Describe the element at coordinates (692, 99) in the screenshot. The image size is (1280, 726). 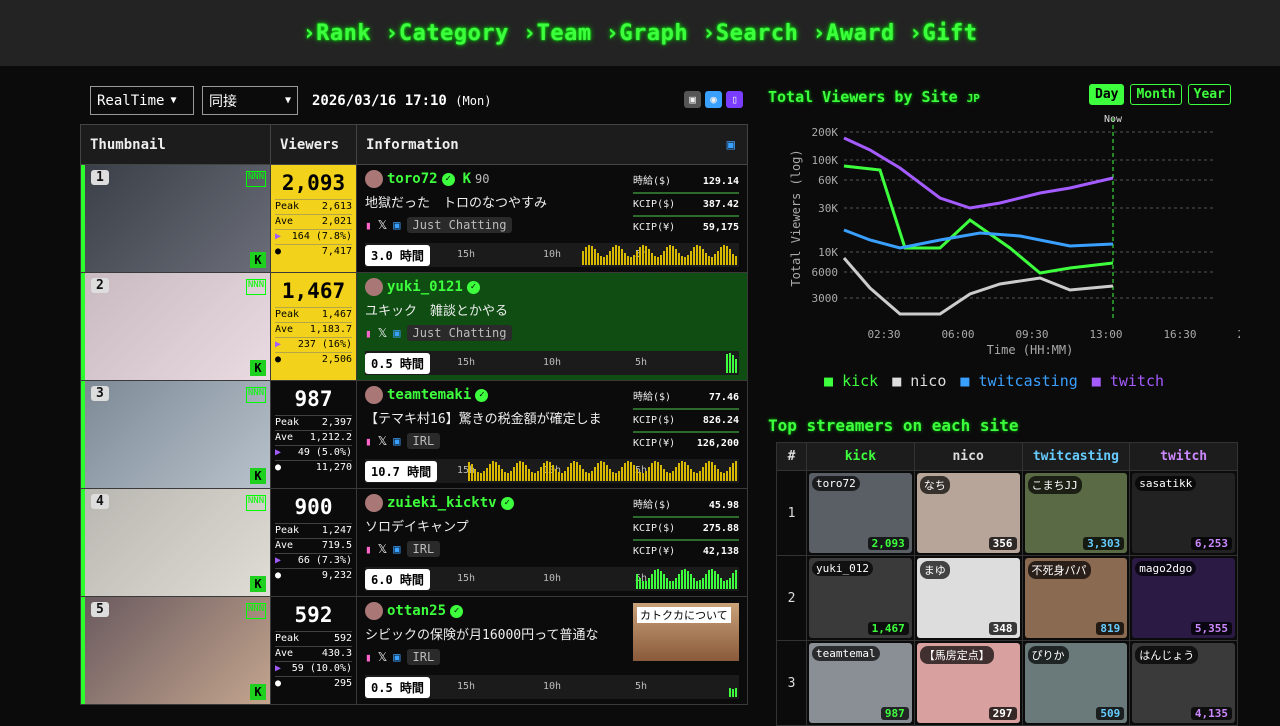
I see `nico-icon: ▣` at that location.